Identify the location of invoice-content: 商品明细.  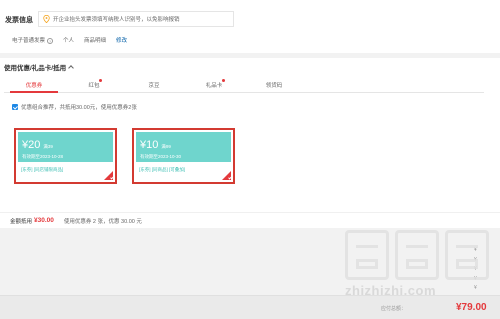
(95, 41).